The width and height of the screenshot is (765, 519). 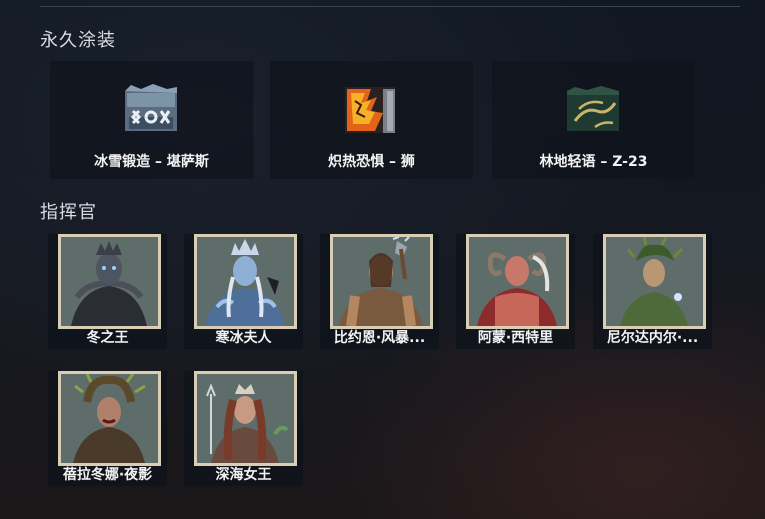 What do you see at coordinates (107, 338) in the screenshot?
I see `commander-name: 冬之王` at bounding box center [107, 338].